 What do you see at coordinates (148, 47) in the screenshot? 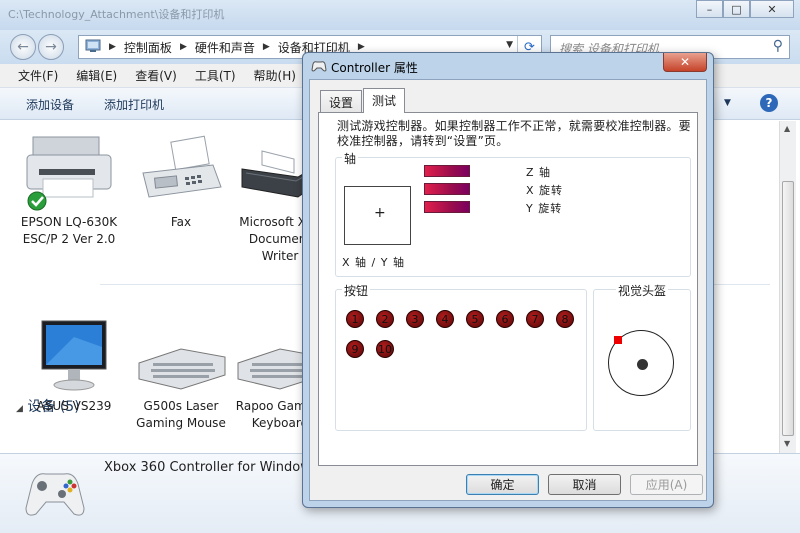
I see `breadcrumb-control-panel: 控制面板` at bounding box center [148, 47].